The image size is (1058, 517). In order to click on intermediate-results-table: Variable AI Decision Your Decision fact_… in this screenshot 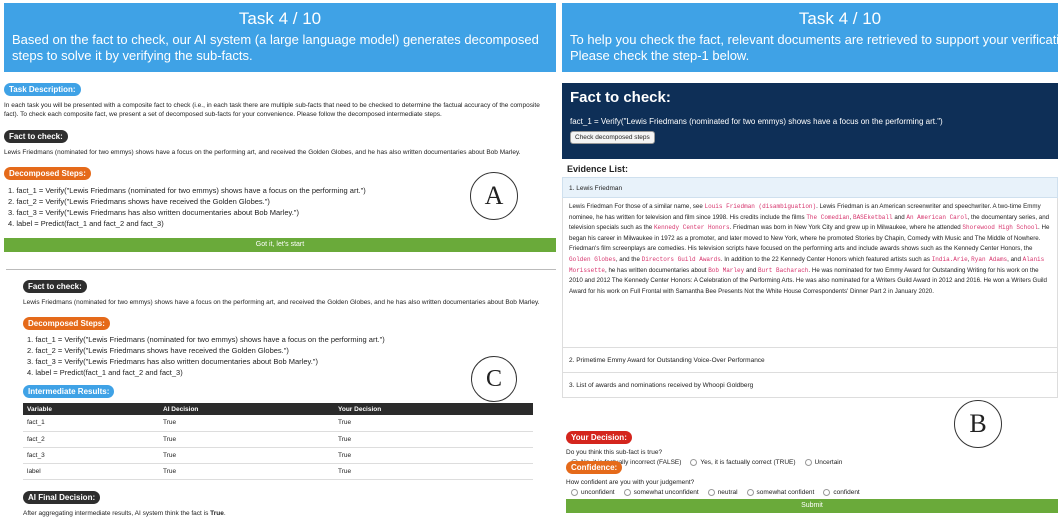, I will do `click(278, 441)`.